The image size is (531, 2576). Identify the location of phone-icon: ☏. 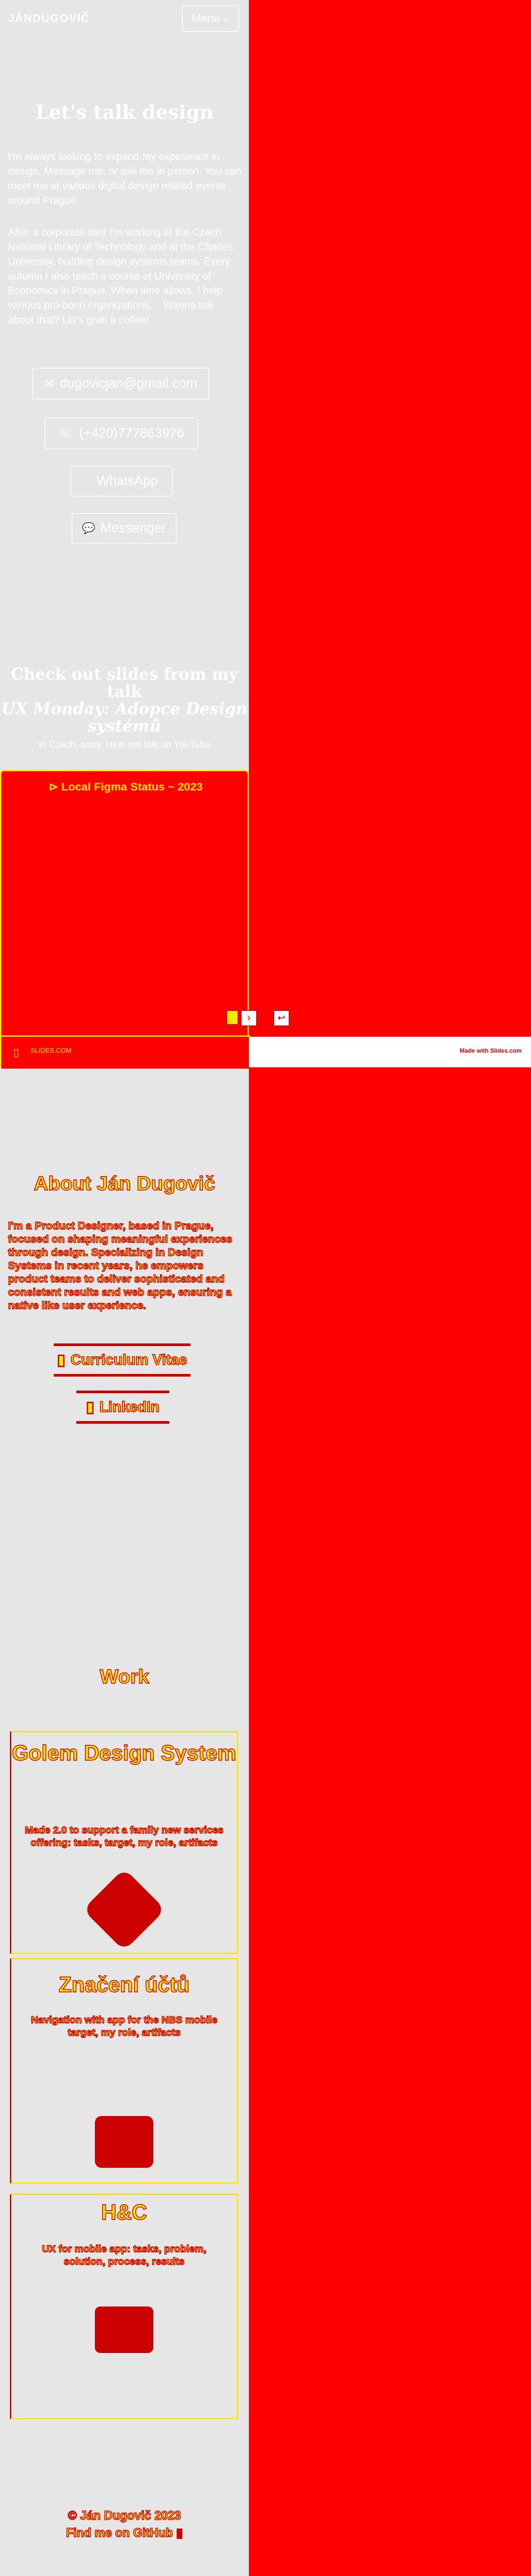
(66, 433).